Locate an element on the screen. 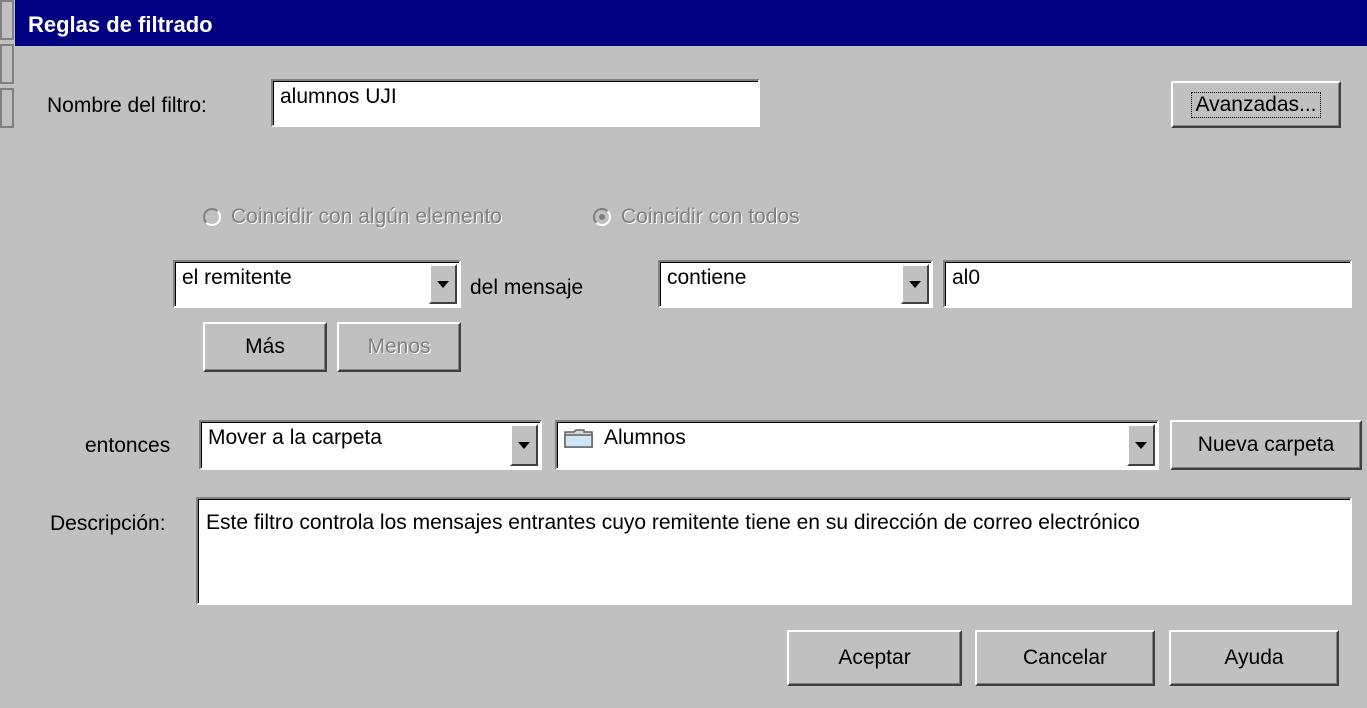 This screenshot has width=1367, height=708. target-folder-select: Alumnos is located at coordinates (857, 445).